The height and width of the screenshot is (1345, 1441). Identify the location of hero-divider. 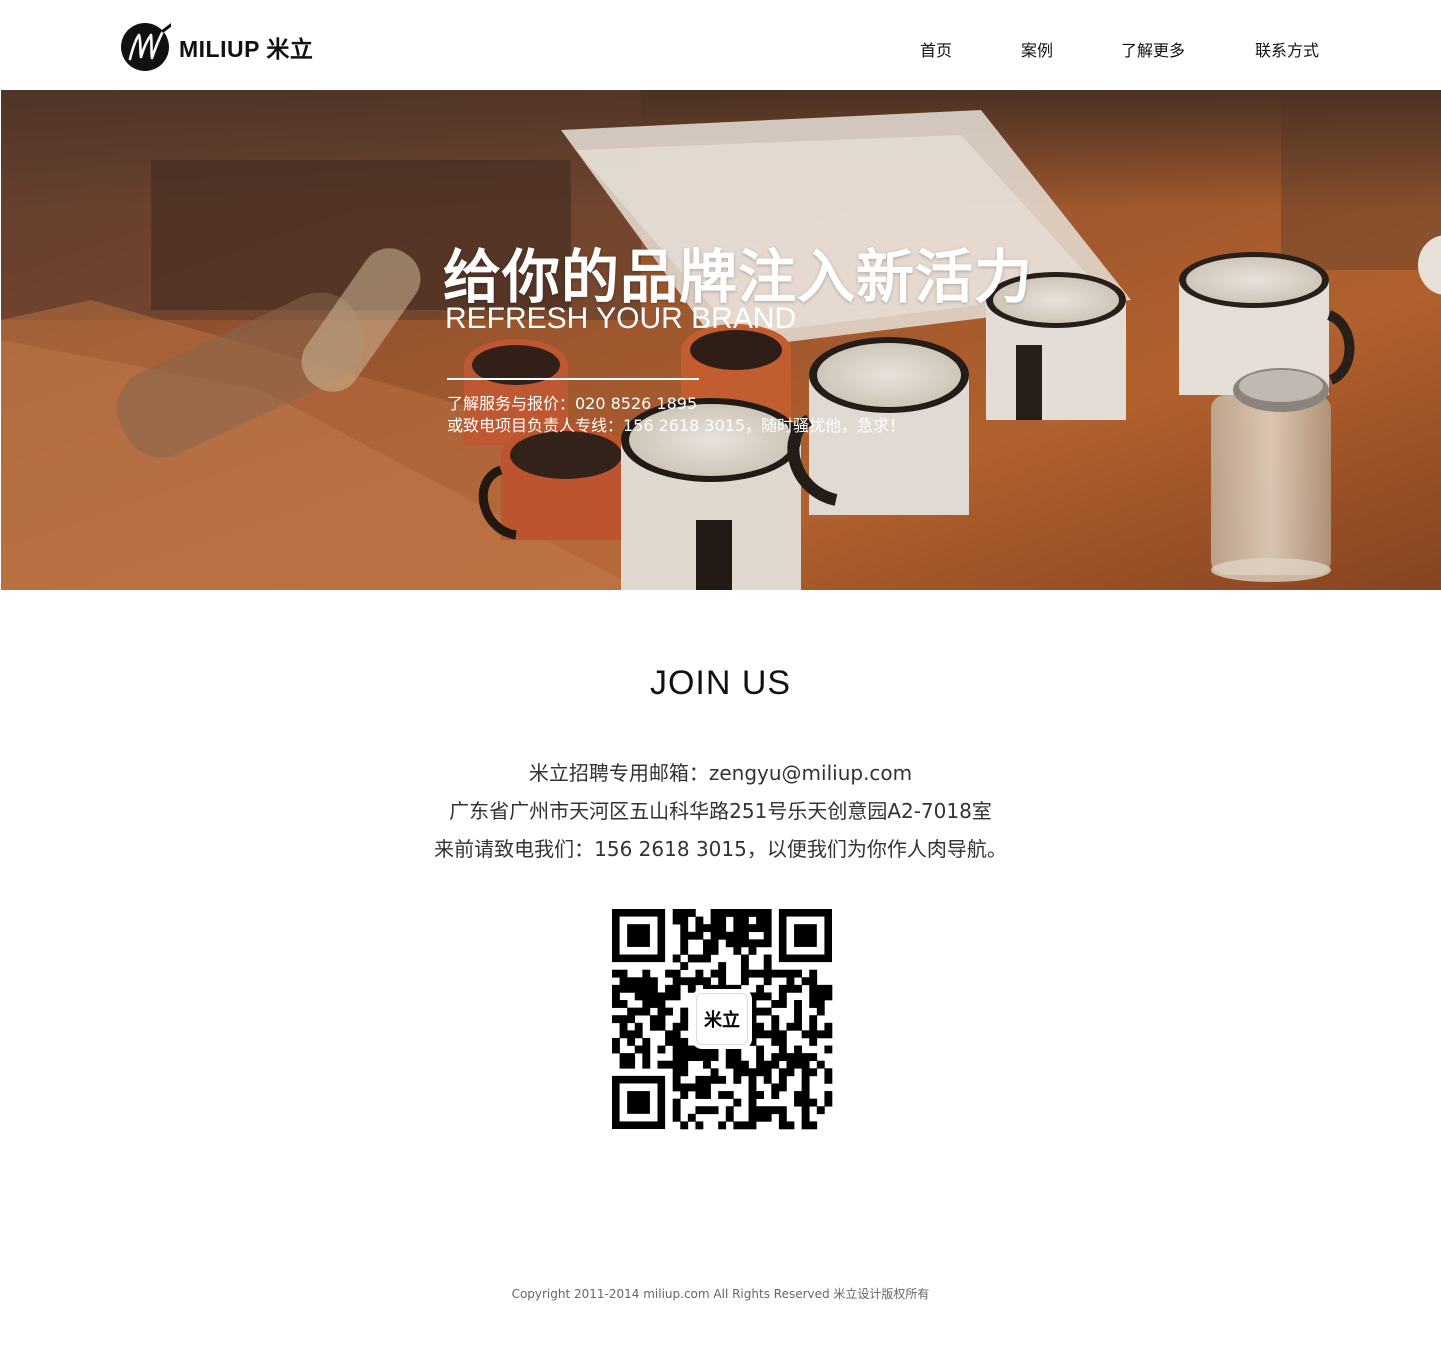
(573, 379).